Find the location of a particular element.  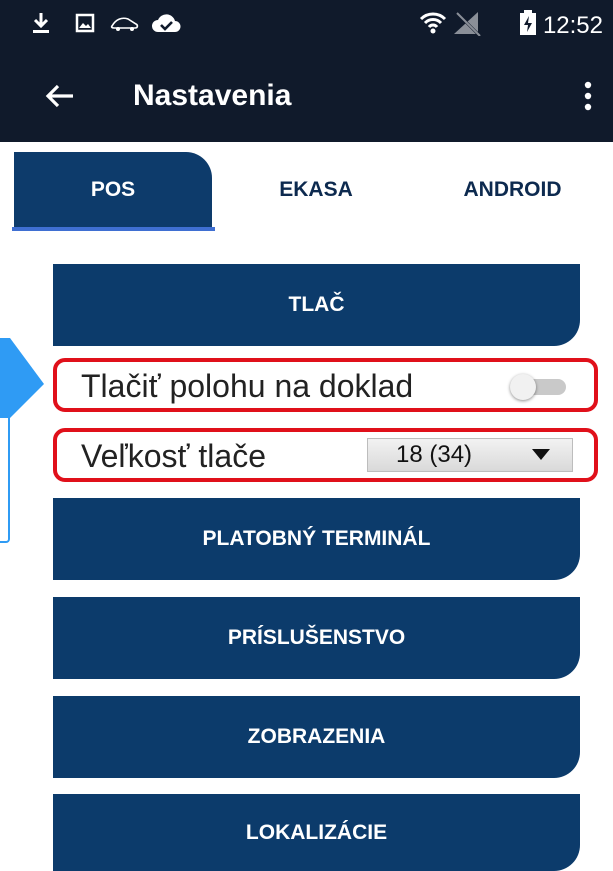

lokalizacie-button: LOKALIZÁCIE is located at coordinates (316, 832).